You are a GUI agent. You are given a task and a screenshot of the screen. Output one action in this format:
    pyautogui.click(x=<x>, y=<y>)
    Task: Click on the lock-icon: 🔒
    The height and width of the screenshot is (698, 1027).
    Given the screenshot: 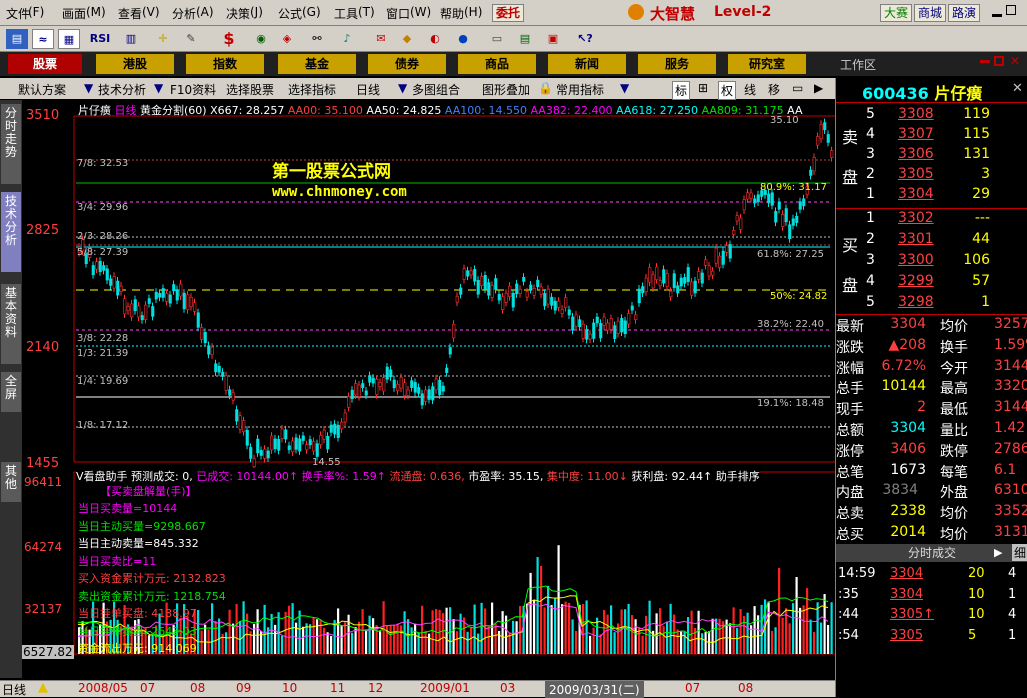 What is the action you would take?
    pyautogui.click(x=545, y=88)
    